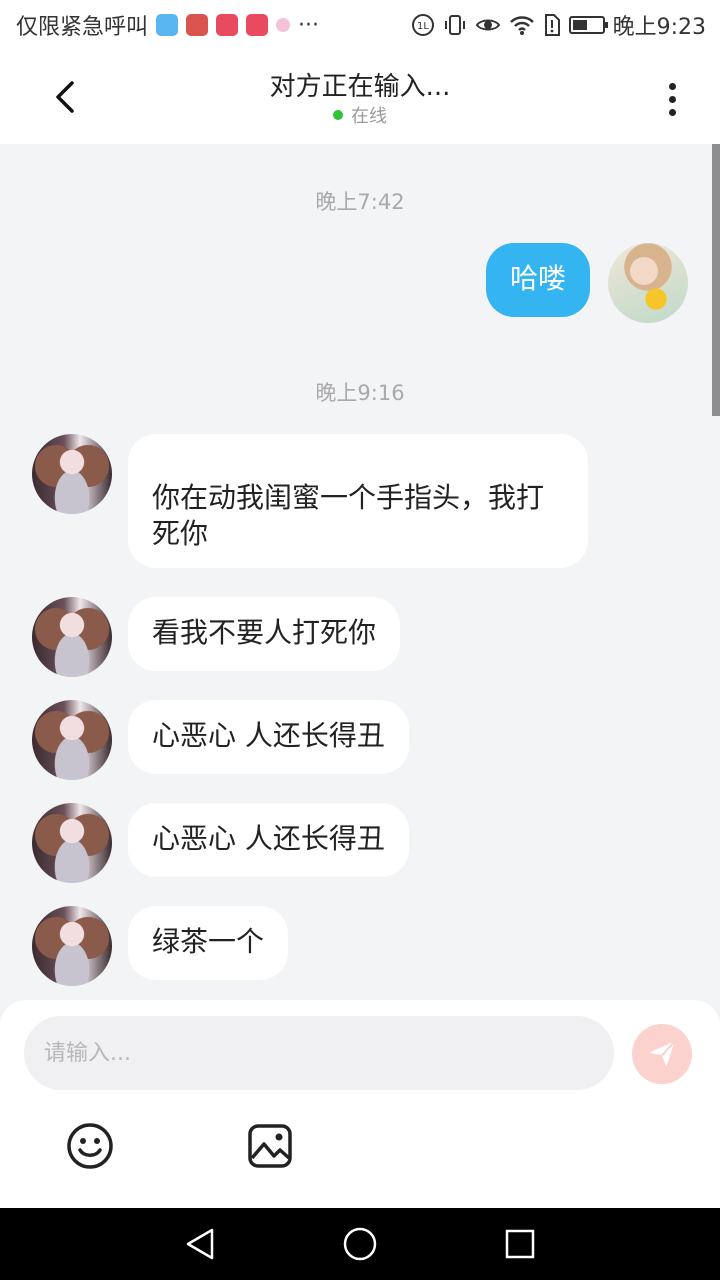 This screenshot has height=1280, width=720. Describe the element at coordinates (369, 116) in the screenshot. I see `presence-label: 在线` at that location.